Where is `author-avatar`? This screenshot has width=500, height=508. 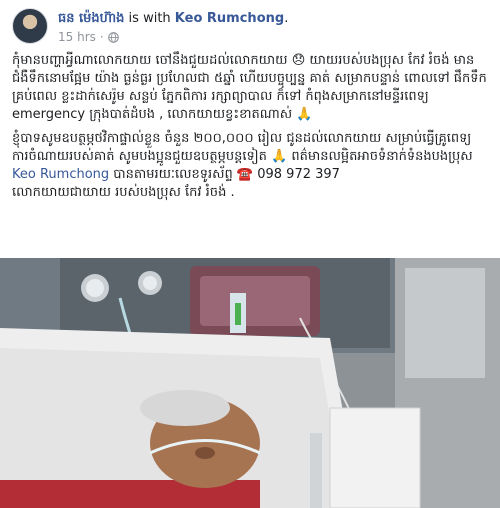
author-avatar is located at coordinates (30, 26).